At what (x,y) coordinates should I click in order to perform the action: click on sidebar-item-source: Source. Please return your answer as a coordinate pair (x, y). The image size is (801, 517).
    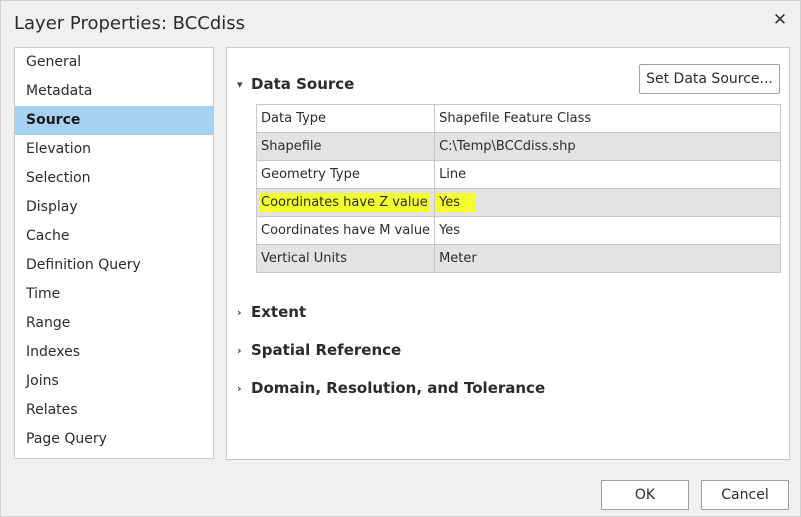
    Looking at the image, I should click on (114, 120).